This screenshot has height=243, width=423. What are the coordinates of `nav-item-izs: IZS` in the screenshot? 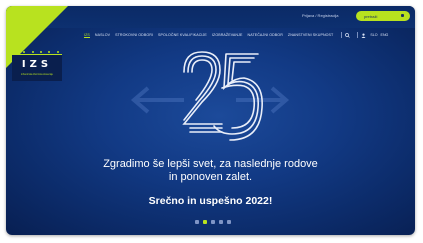 It's located at (87, 35).